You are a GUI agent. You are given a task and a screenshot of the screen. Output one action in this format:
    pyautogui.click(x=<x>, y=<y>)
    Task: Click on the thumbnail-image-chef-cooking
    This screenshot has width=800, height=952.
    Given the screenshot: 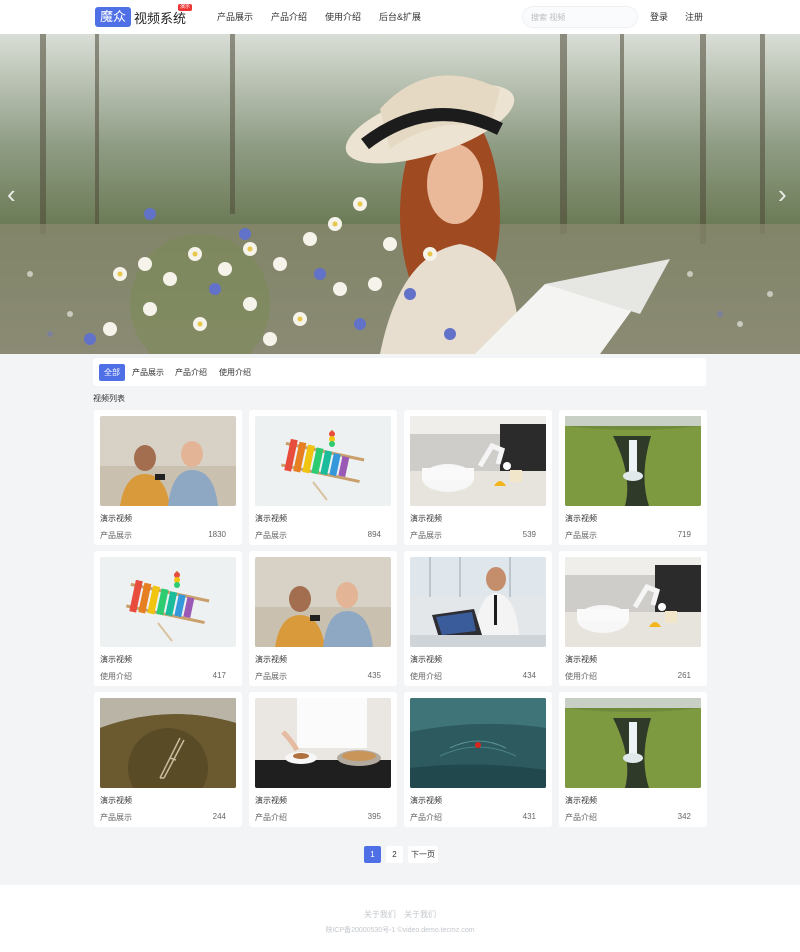 What is the action you would take?
    pyautogui.click(x=323, y=743)
    